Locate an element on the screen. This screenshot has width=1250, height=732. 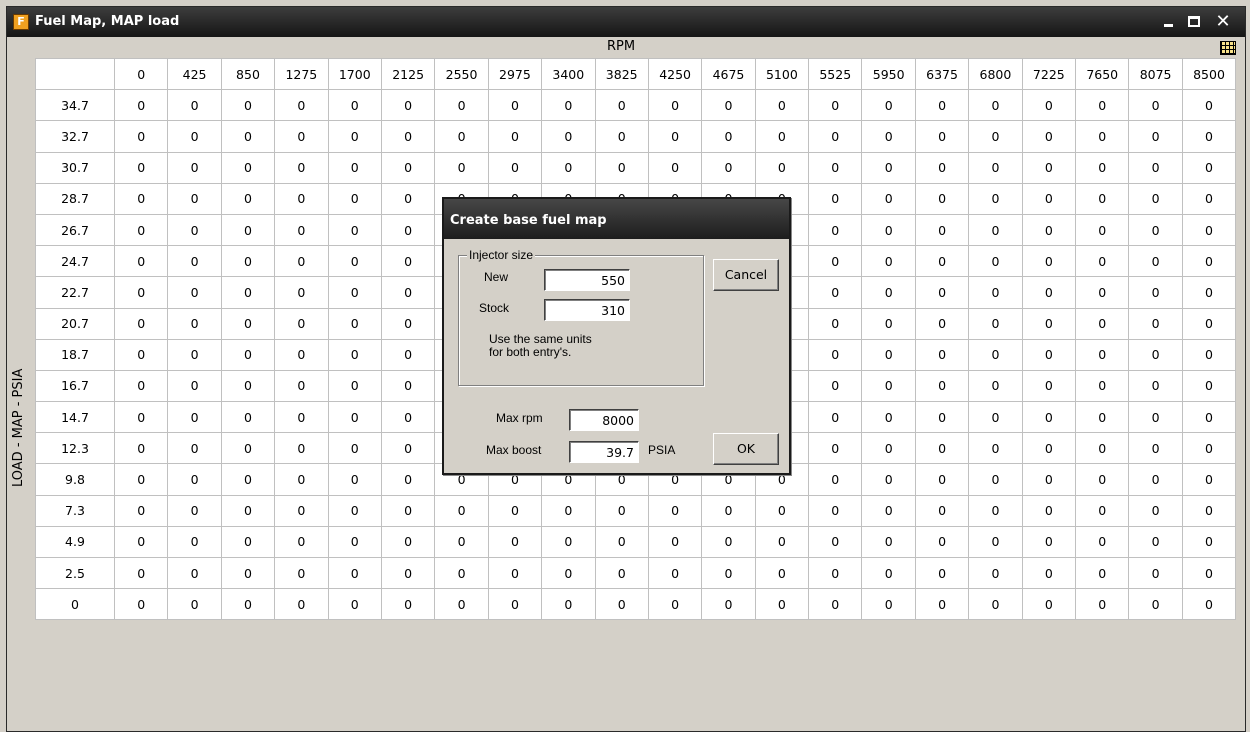
load-row-header: 20.7 is located at coordinates (75, 323).